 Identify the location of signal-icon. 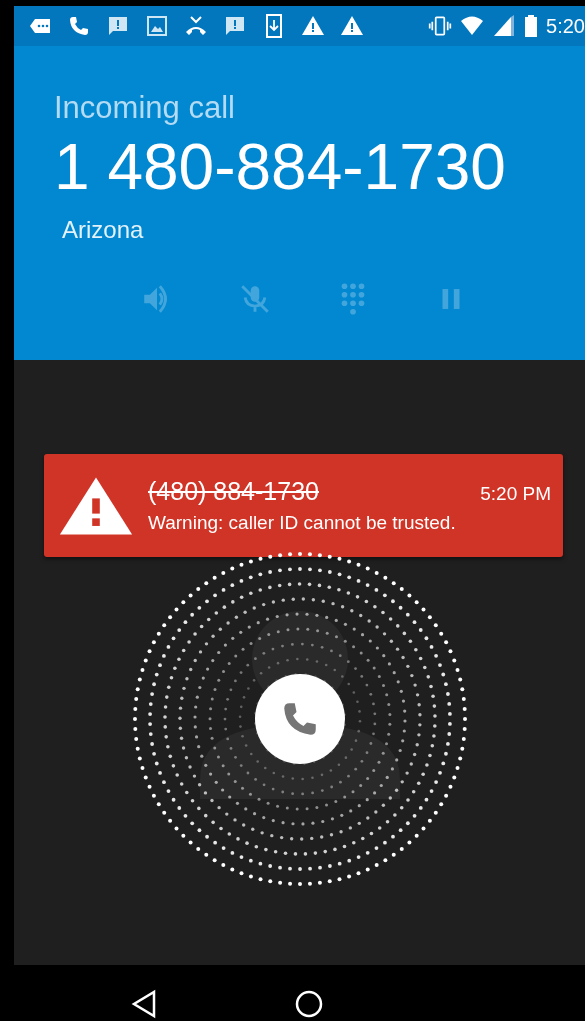
(504, 26).